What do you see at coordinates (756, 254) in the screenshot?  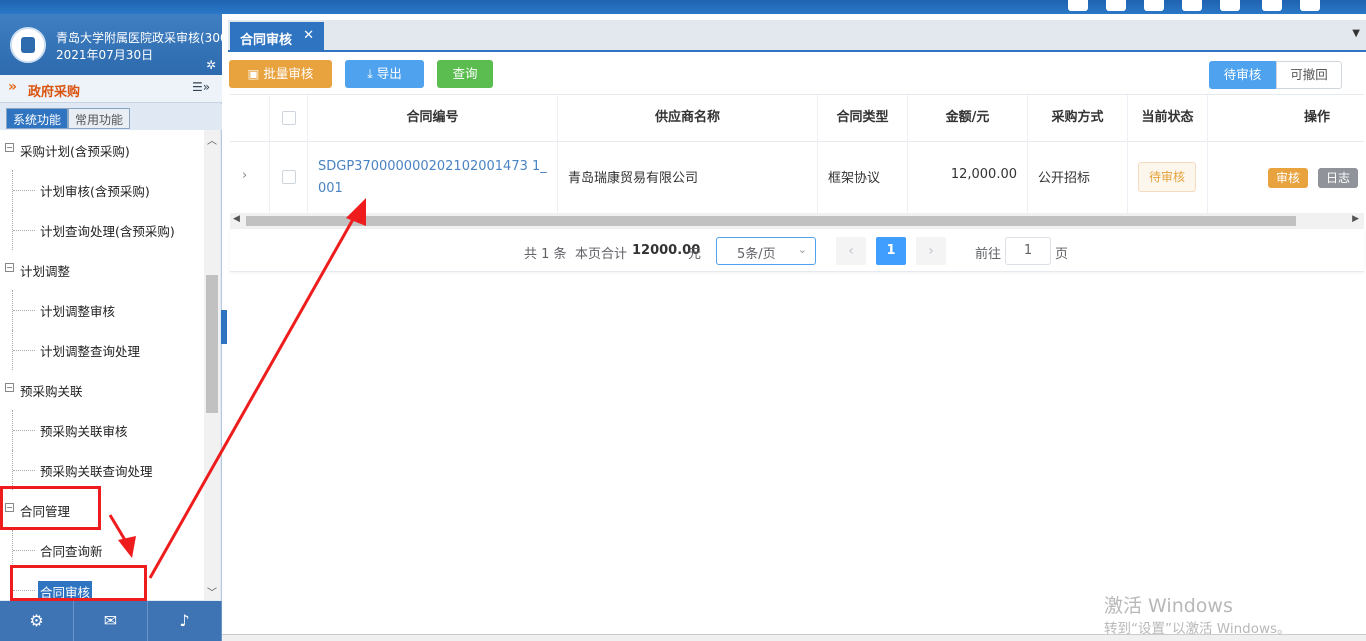 I see `page-size-value: 5条/页` at bounding box center [756, 254].